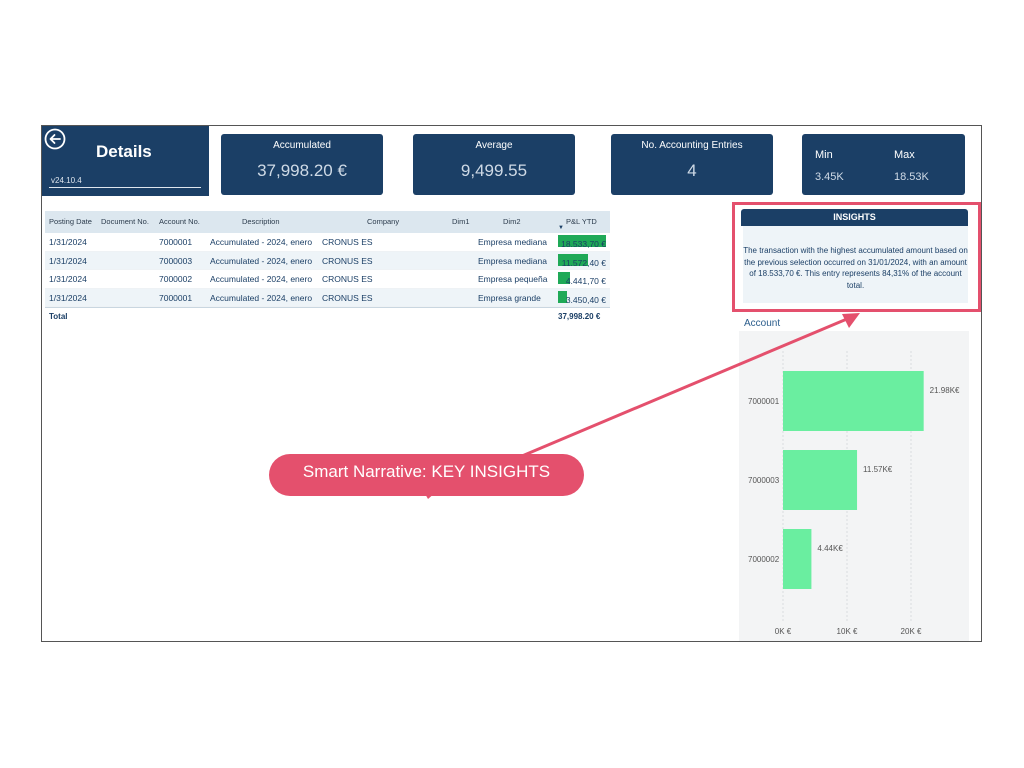 The width and height of the screenshot is (1024, 768). What do you see at coordinates (430, 495) in the screenshot?
I see `callout-tail-icon` at bounding box center [430, 495].